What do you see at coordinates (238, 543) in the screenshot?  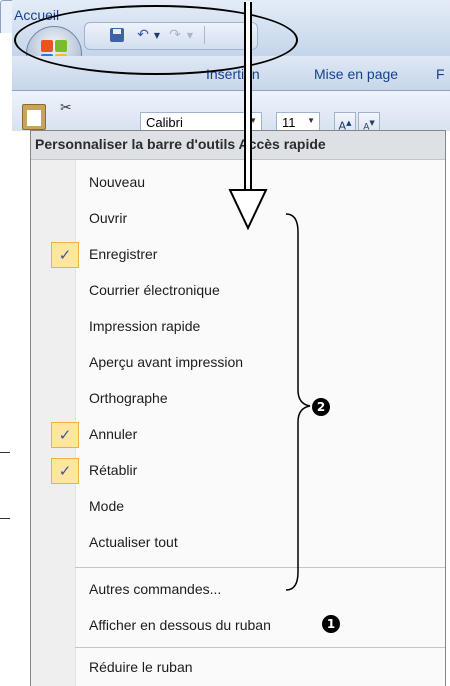 I see `menu-item-actualiser: Actualiser tout` at bounding box center [238, 543].